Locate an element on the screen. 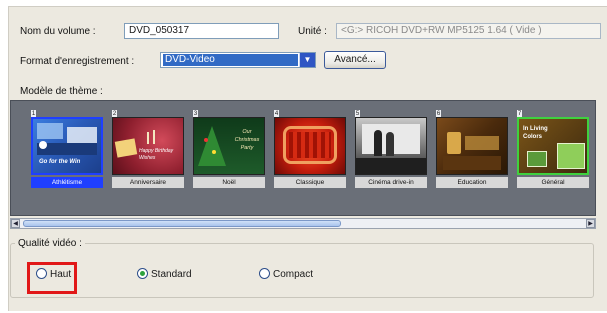 The width and height of the screenshot is (607, 313). radio-unchecked-icon is located at coordinates (264, 273).